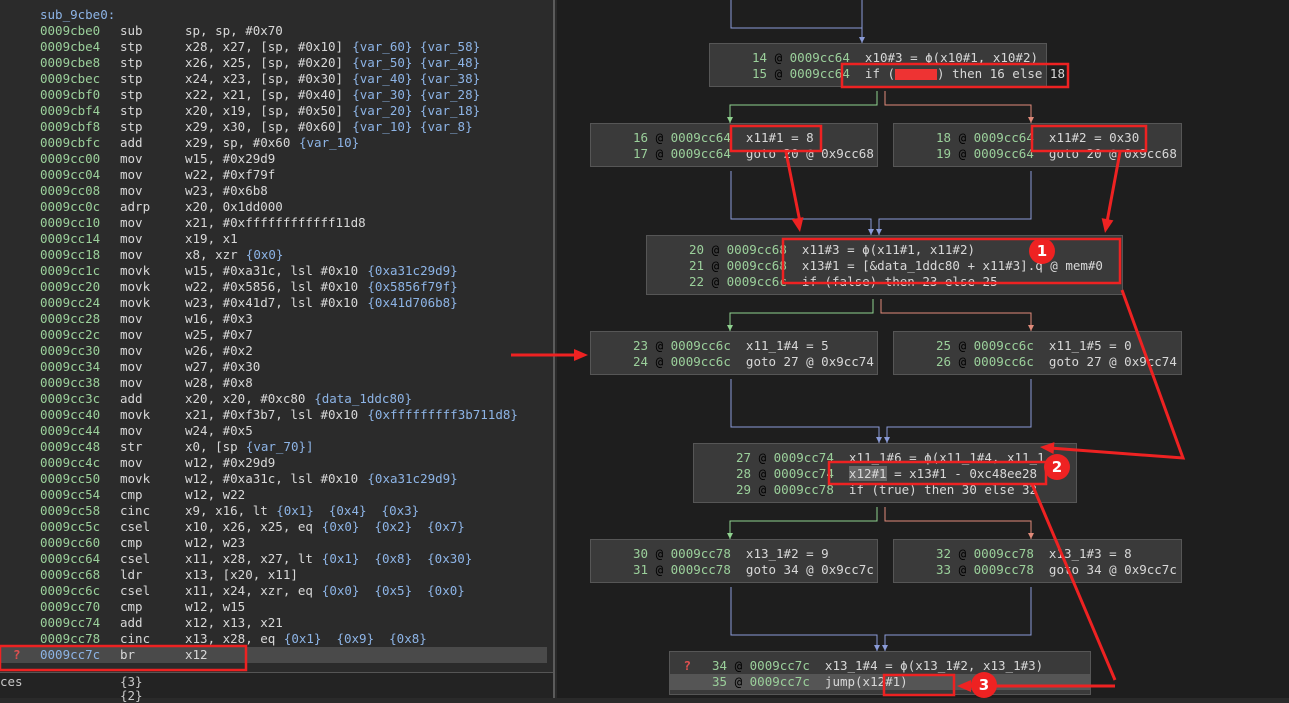 The width and height of the screenshot is (1289, 703). I want to click on instruction-address: 0009cc20, so click(70, 286).